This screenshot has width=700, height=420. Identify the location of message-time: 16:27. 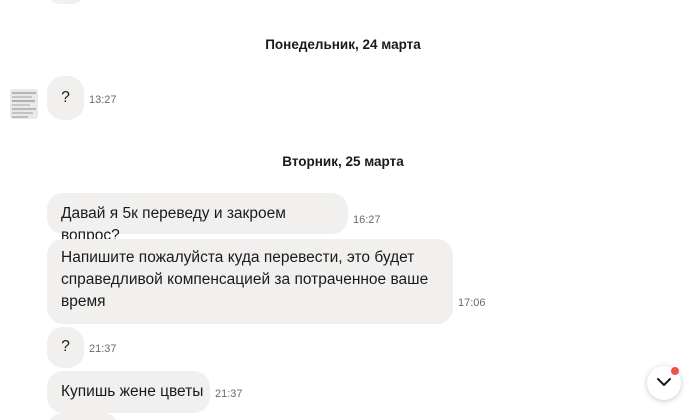
(367, 220).